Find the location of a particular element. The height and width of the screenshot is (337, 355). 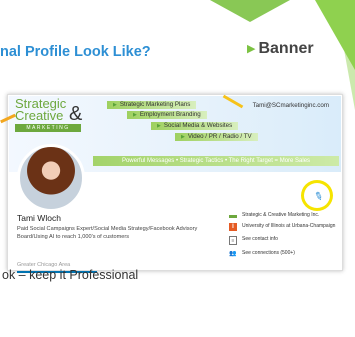

banner-email: Tami@SCmarketinginc.com is located at coordinates (290, 105).